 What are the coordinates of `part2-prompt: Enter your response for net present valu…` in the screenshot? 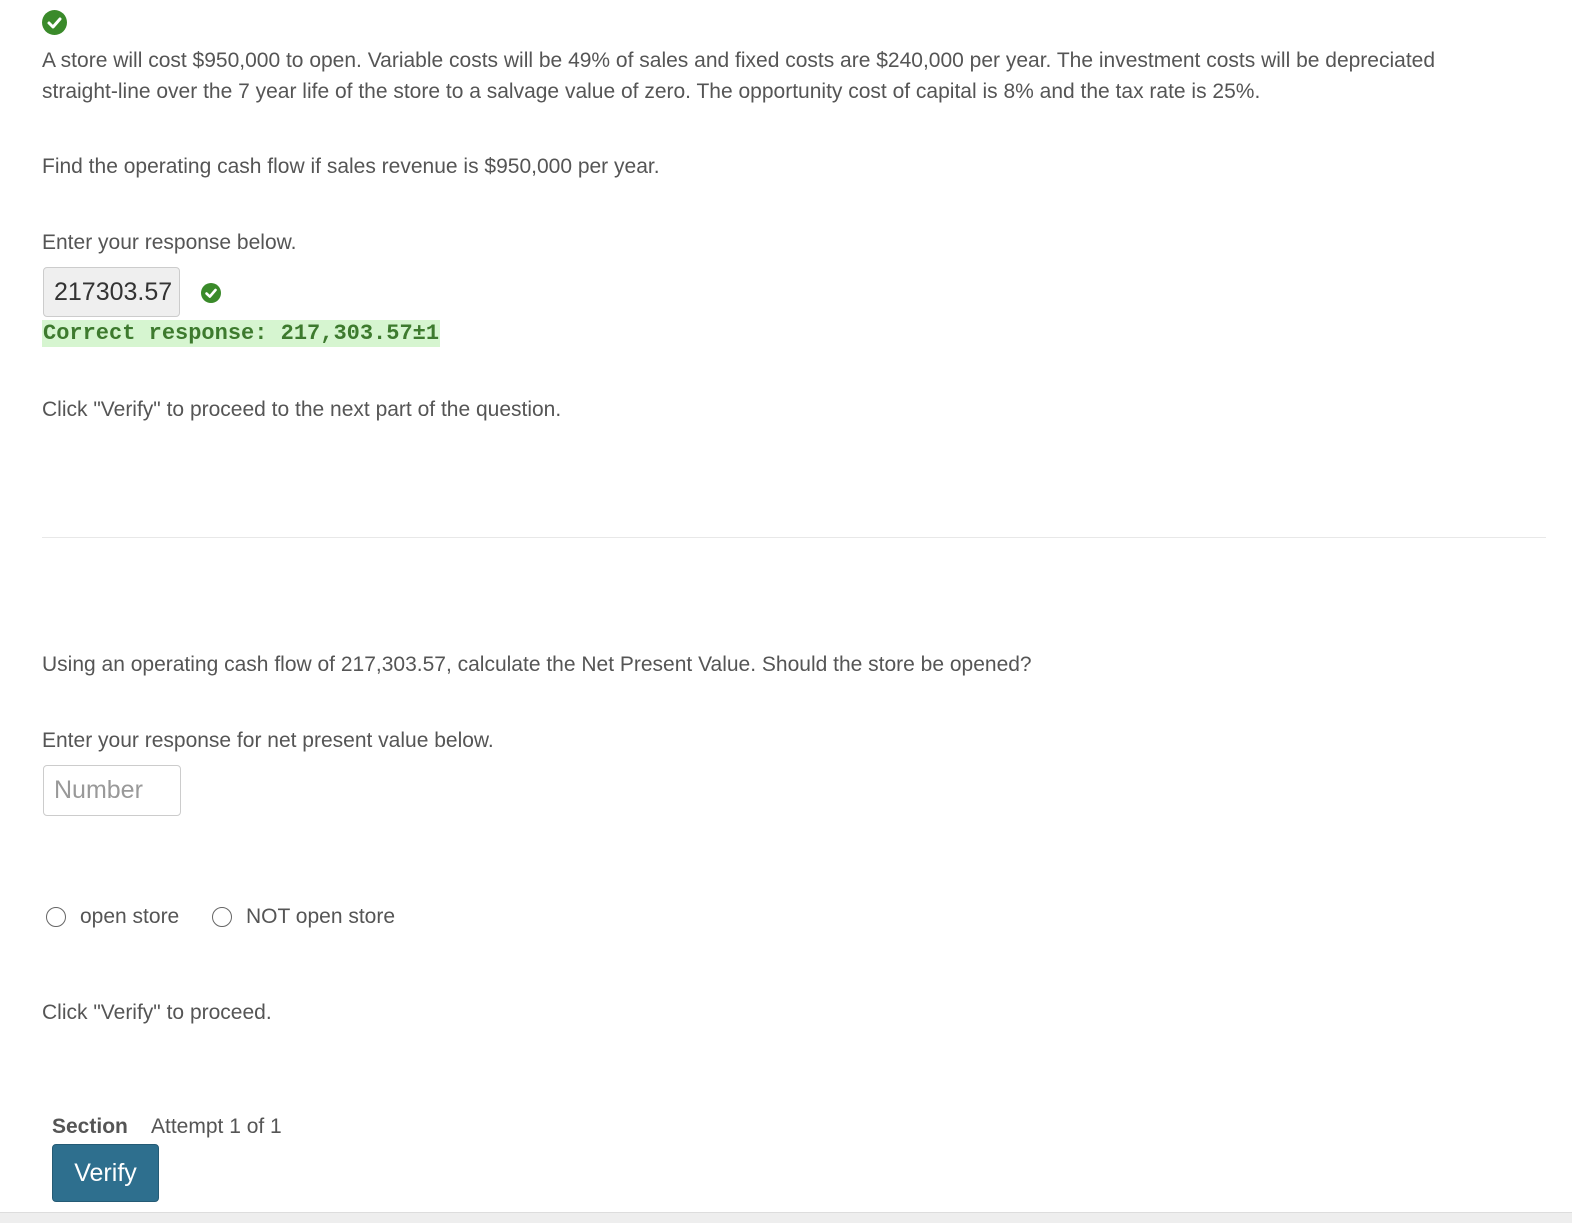 It's located at (268, 740).